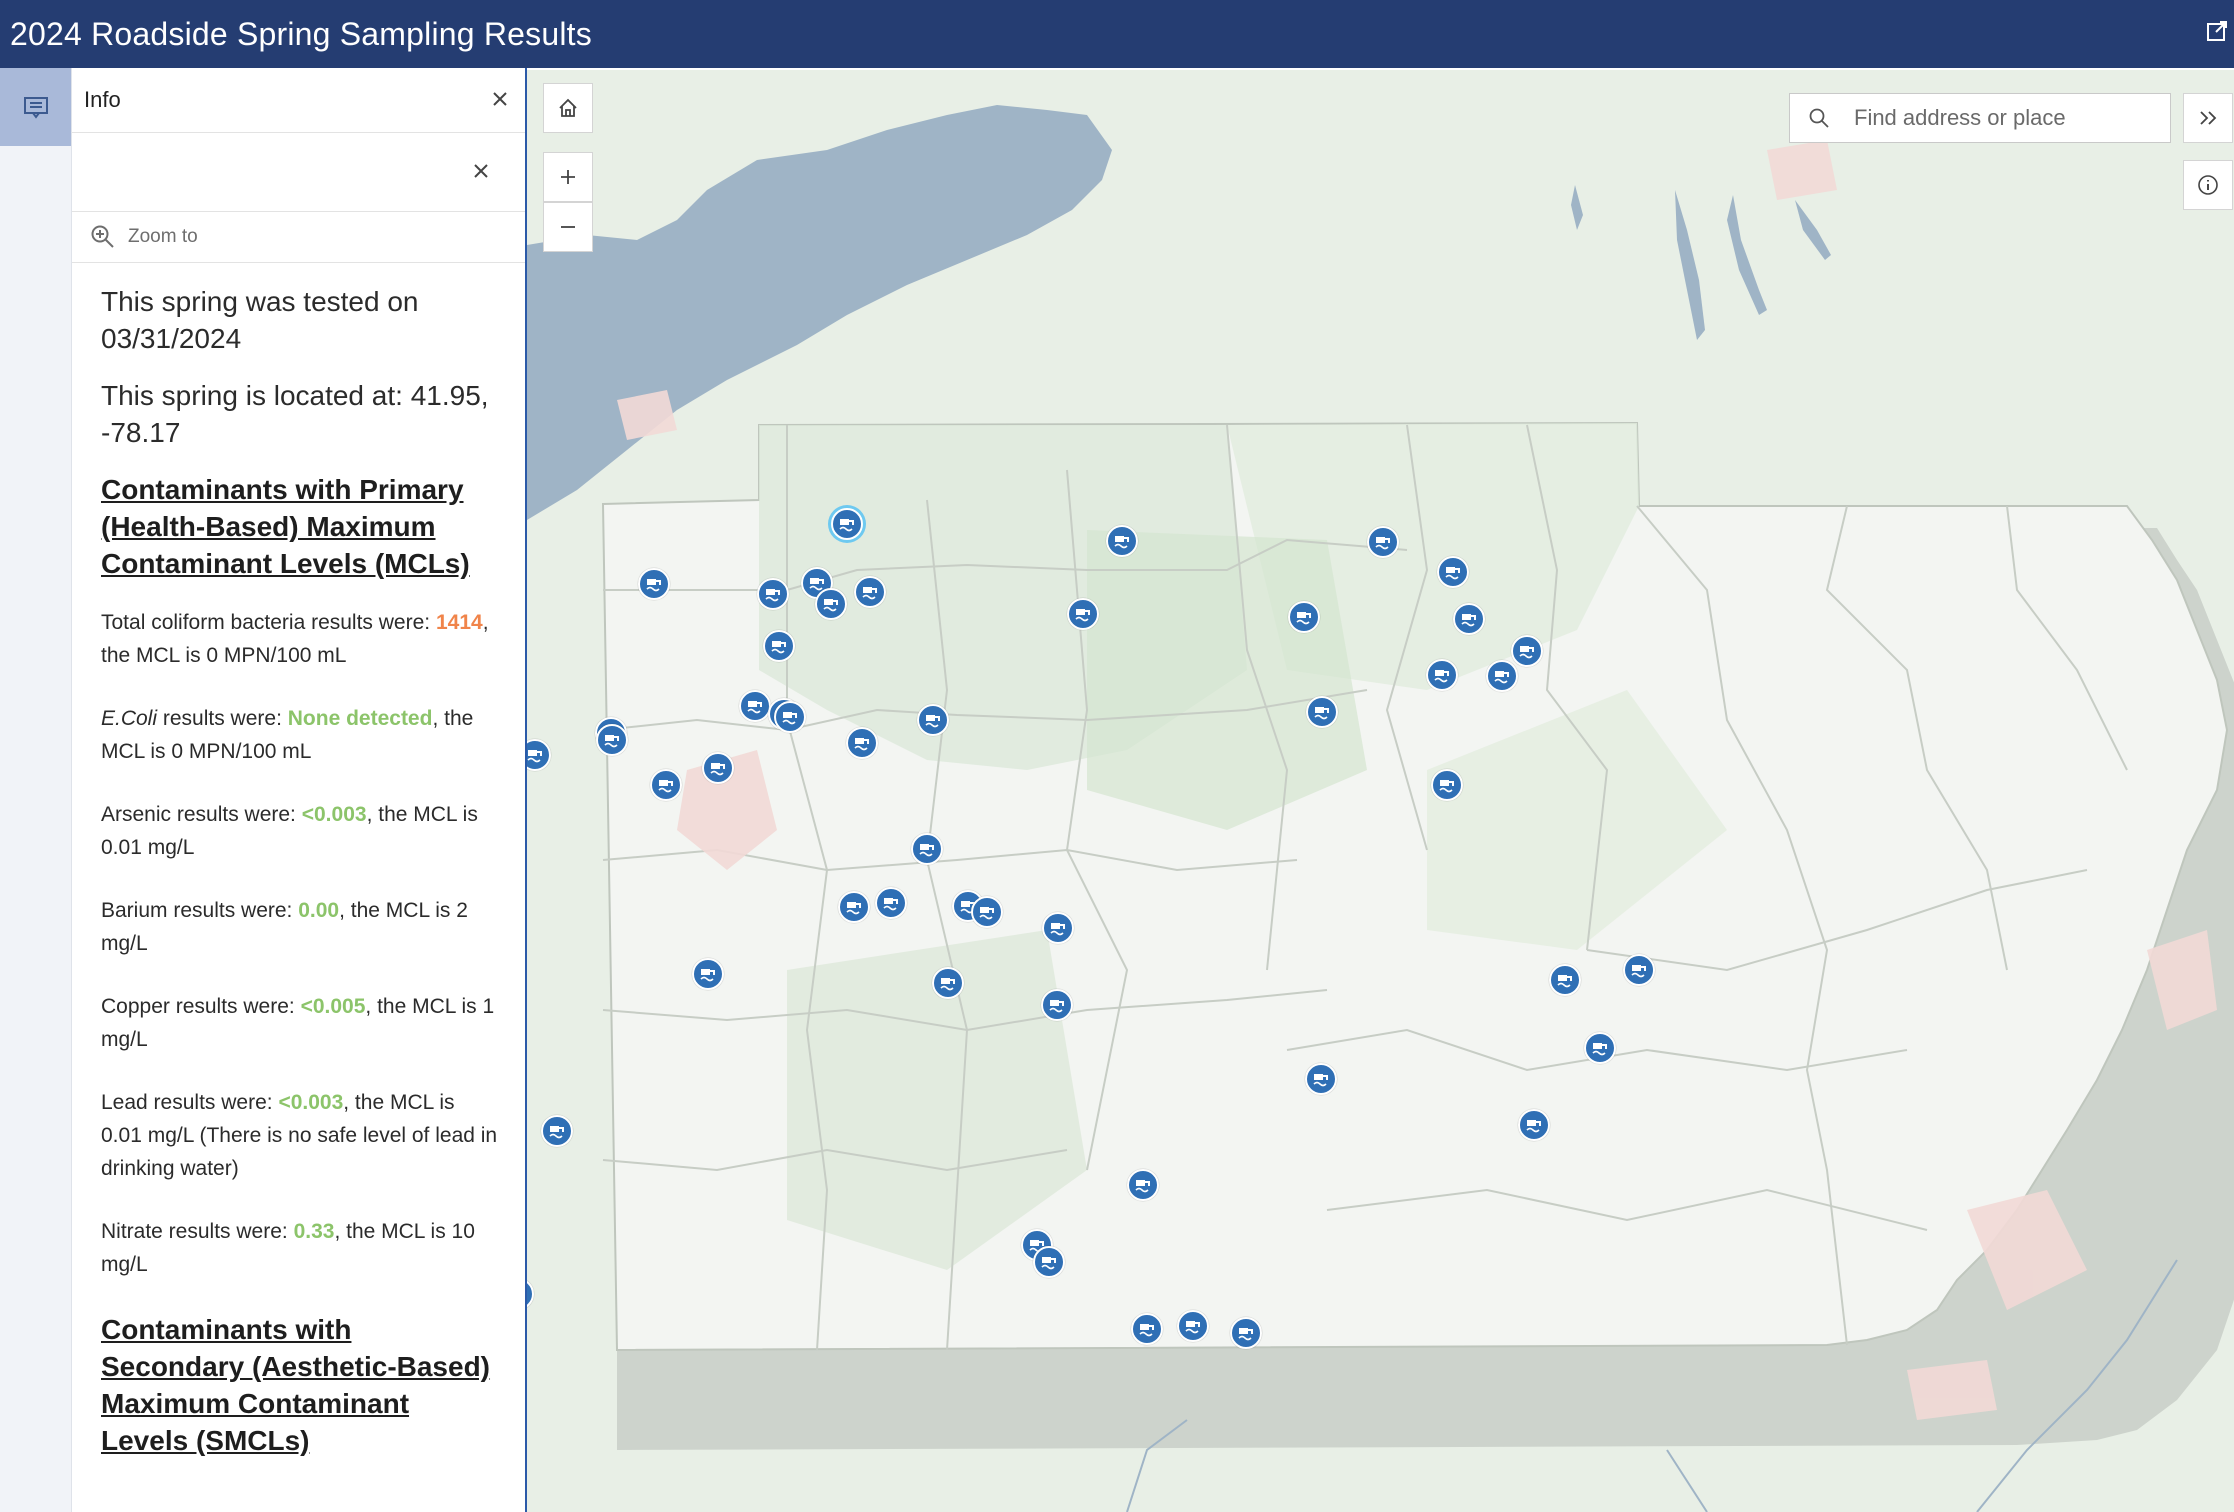 This screenshot has height=1512, width=2234. I want to click on expand-button, so click(2208, 118).